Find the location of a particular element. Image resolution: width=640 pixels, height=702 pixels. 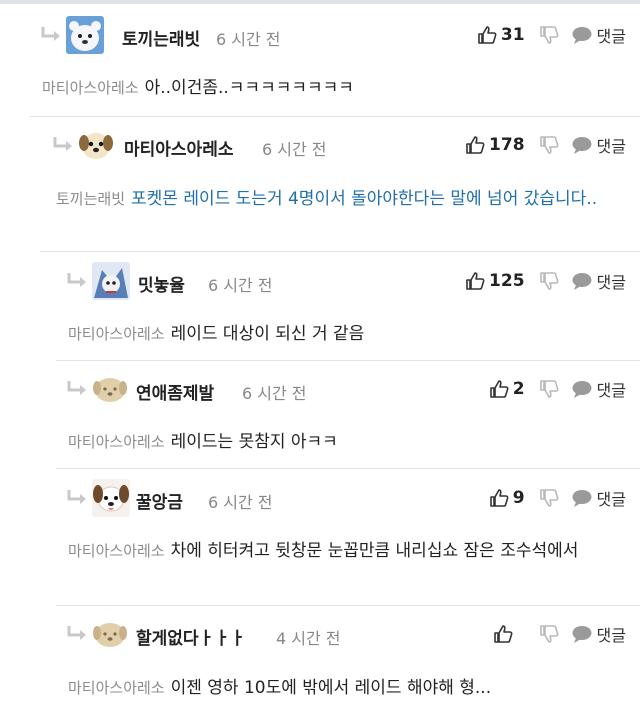

comment-actions: 2 댓글 is located at coordinates (557, 389).